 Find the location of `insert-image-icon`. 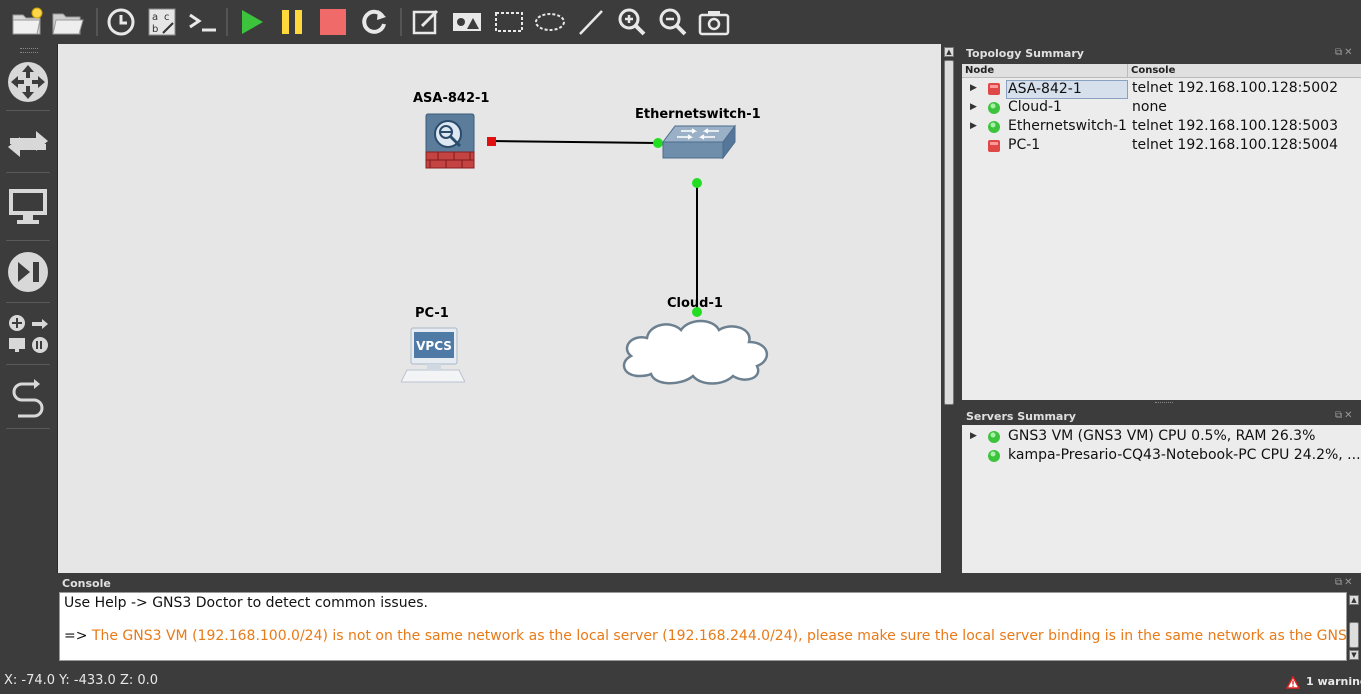

insert-image-icon is located at coordinates (467, 22).